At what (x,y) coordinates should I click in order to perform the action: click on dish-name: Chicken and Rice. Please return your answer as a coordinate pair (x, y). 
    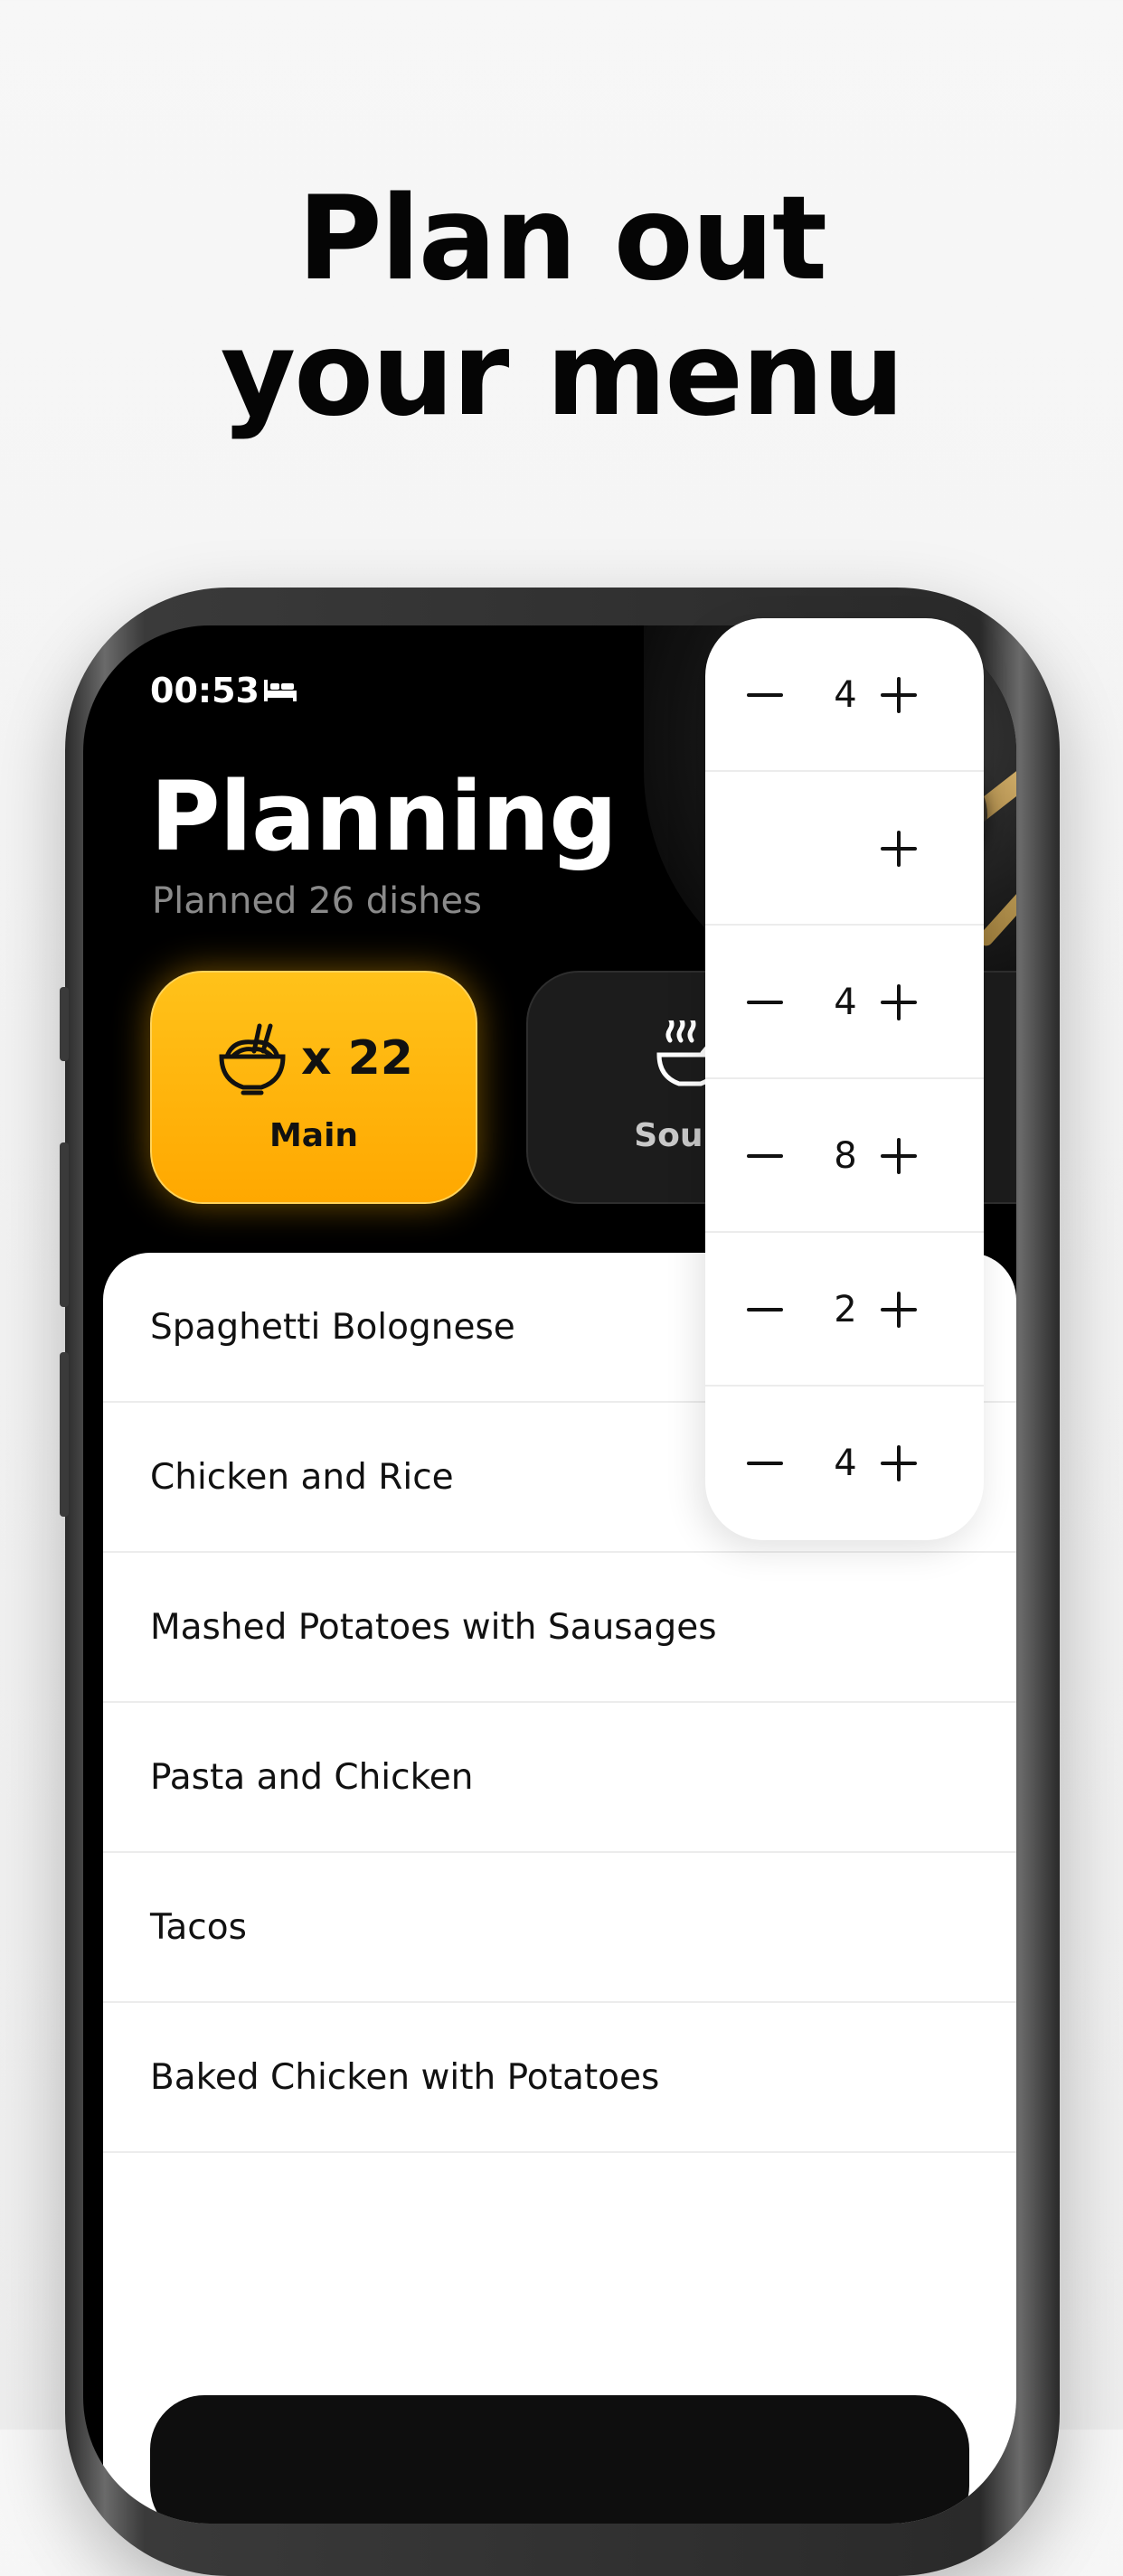
    Looking at the image, I should click on (302, 1478).